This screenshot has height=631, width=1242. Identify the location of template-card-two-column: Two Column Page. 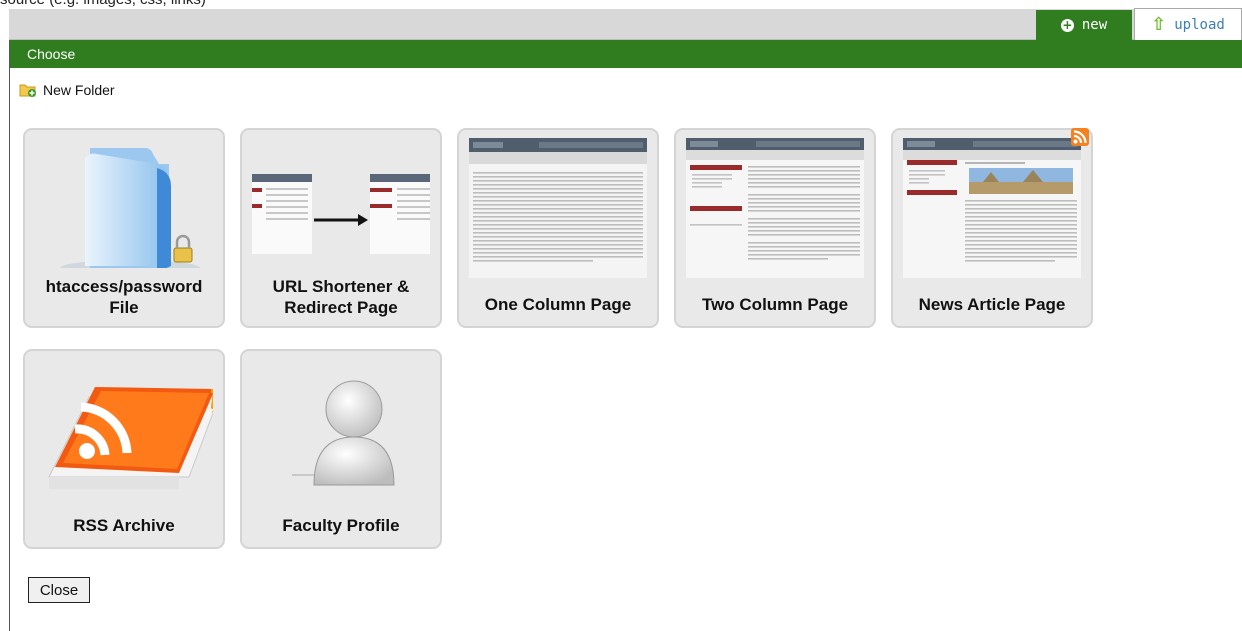
(775, 228).